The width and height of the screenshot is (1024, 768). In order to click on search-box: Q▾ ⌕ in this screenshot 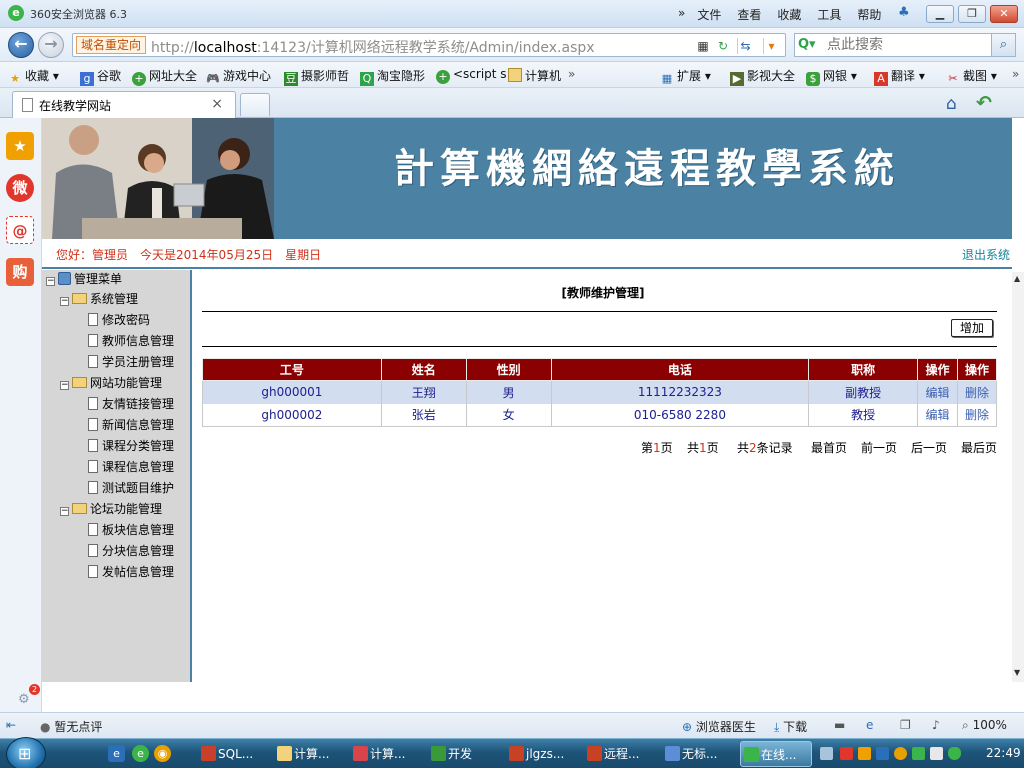, I will do `click(905, 45)`.